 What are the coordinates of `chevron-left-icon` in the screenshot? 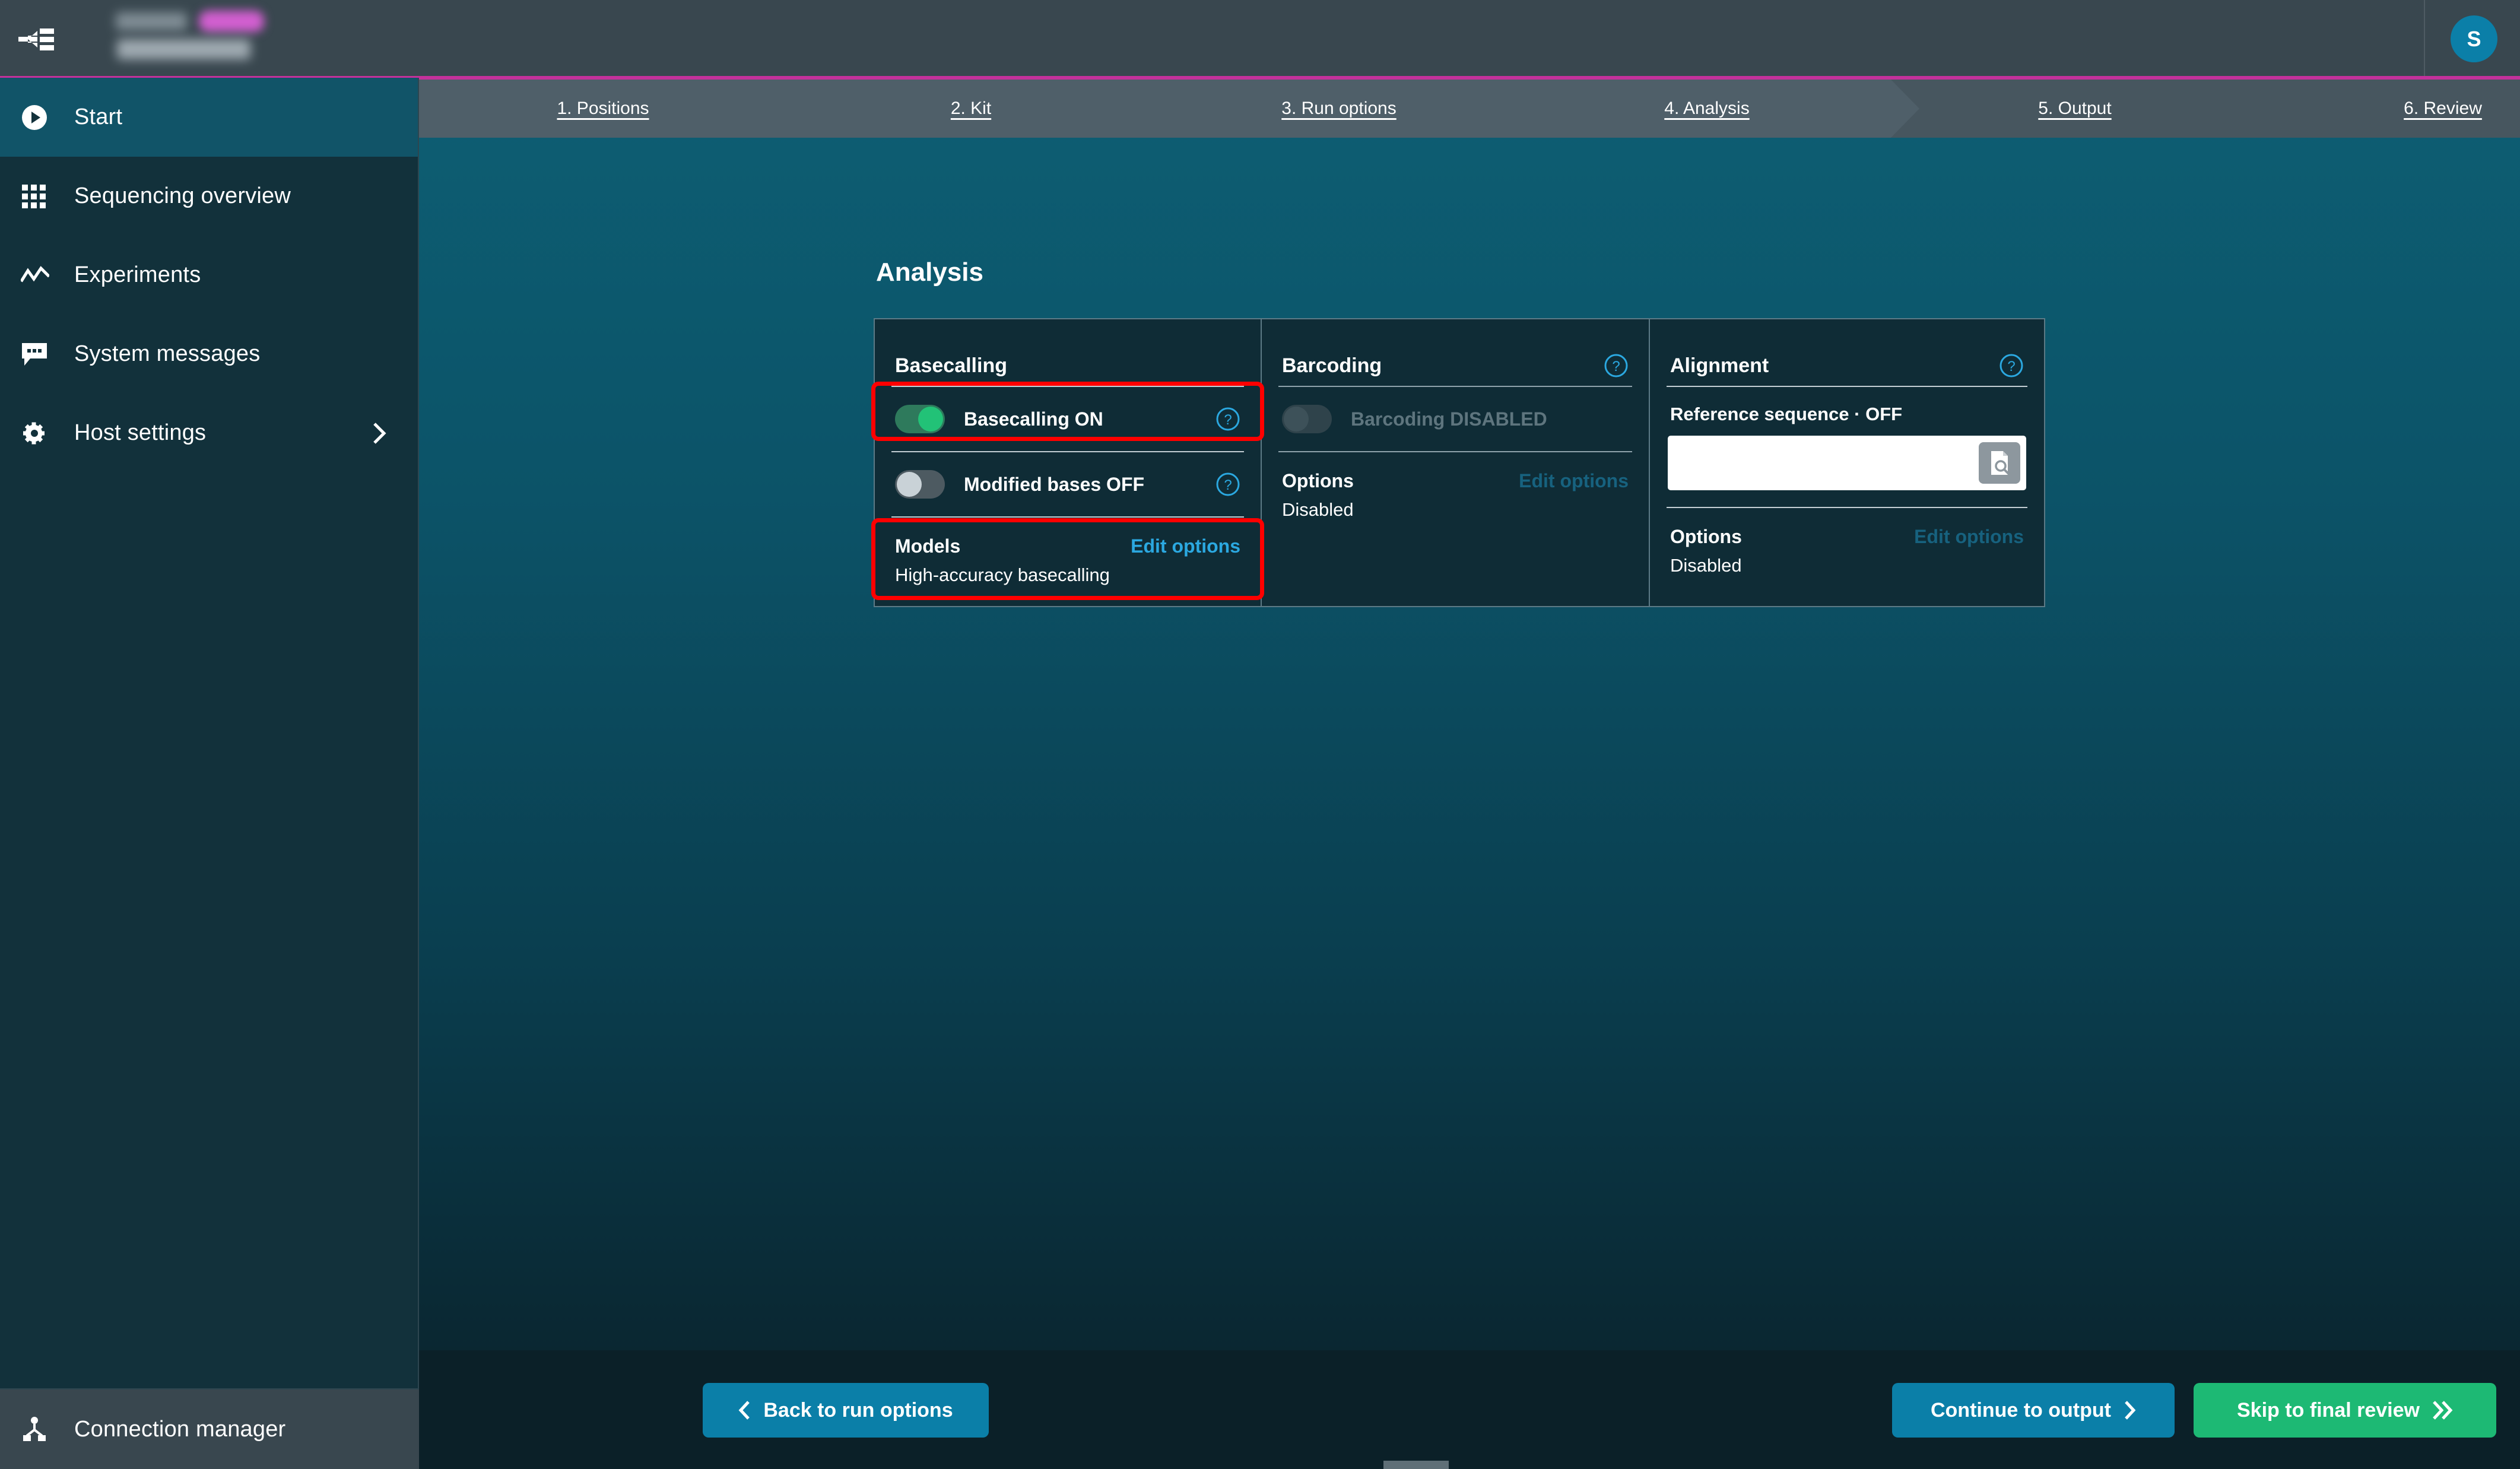 It's located at (744, 1411).